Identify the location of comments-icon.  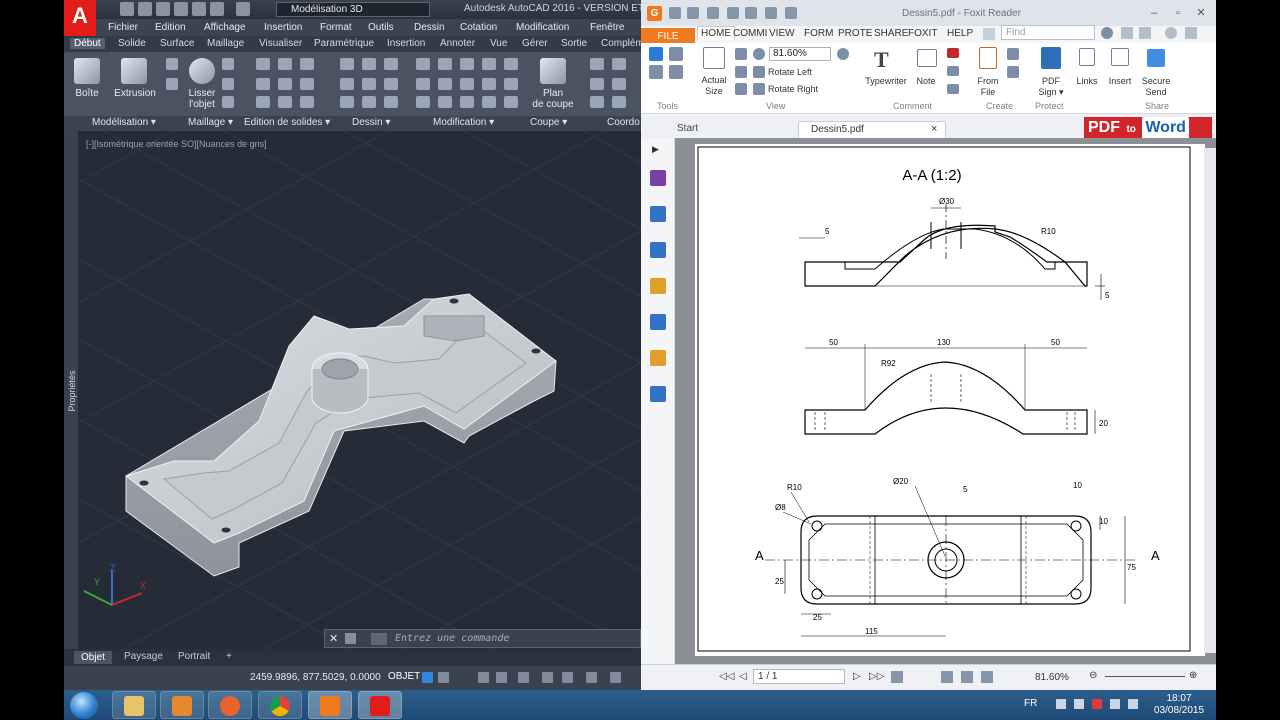
(658, 286).